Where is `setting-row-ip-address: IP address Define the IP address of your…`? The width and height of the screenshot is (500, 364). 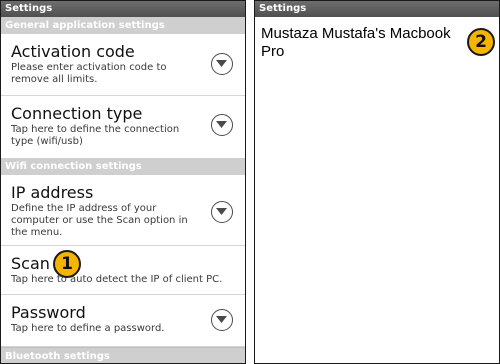
setting-row-ip-address: IP address Define the IP address of your… is located at coordinates (123, 210).